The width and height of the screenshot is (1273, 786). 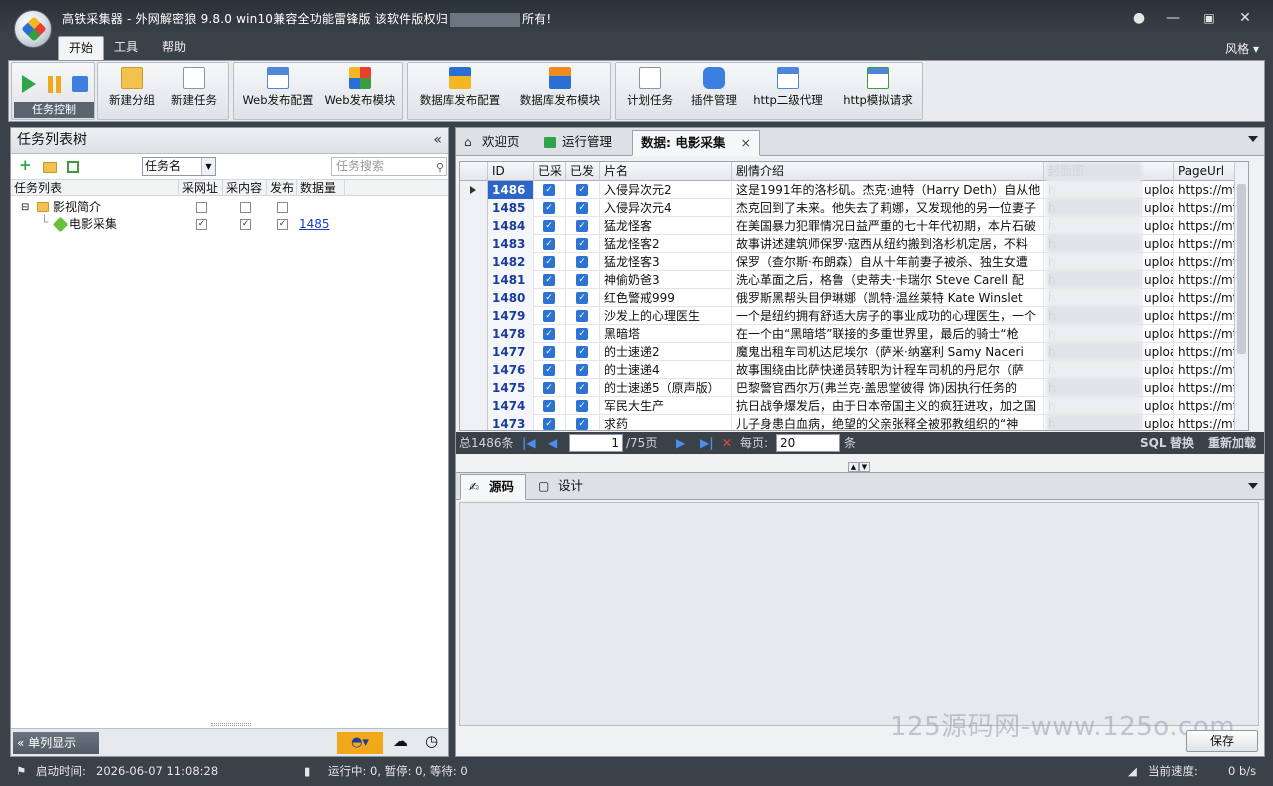 What do you see at coordinates (888, 190) in the screenshot?
I see `cell-plot: 这是1991年的洛杉矶。杰克·迪特（Harry Deth）自从他` at bounding box center [888, 190].